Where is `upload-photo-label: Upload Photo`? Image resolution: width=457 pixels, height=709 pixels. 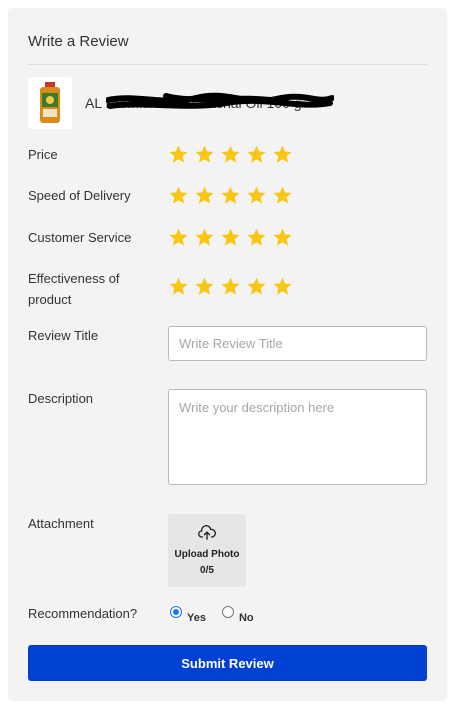
upload-photo-label: Upload Photo is located at coordinates (207, 554).